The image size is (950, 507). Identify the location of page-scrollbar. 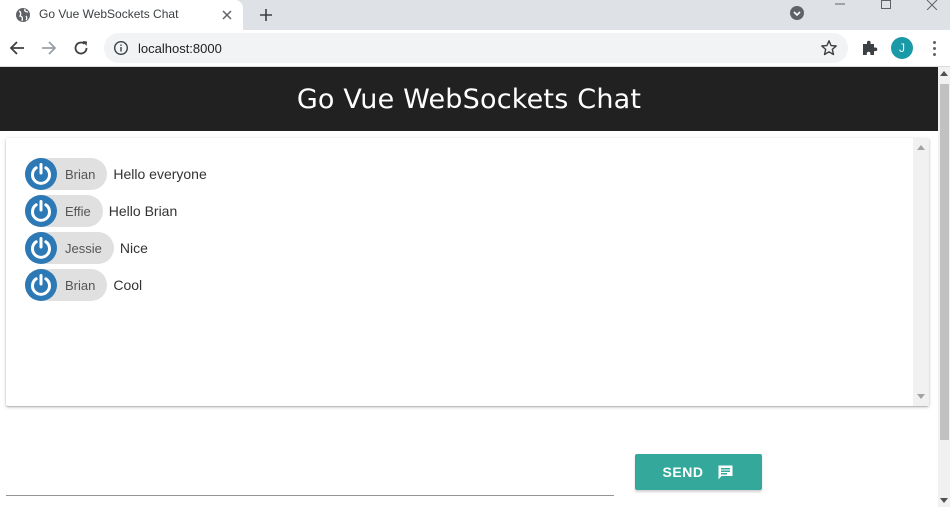
(944, 287).